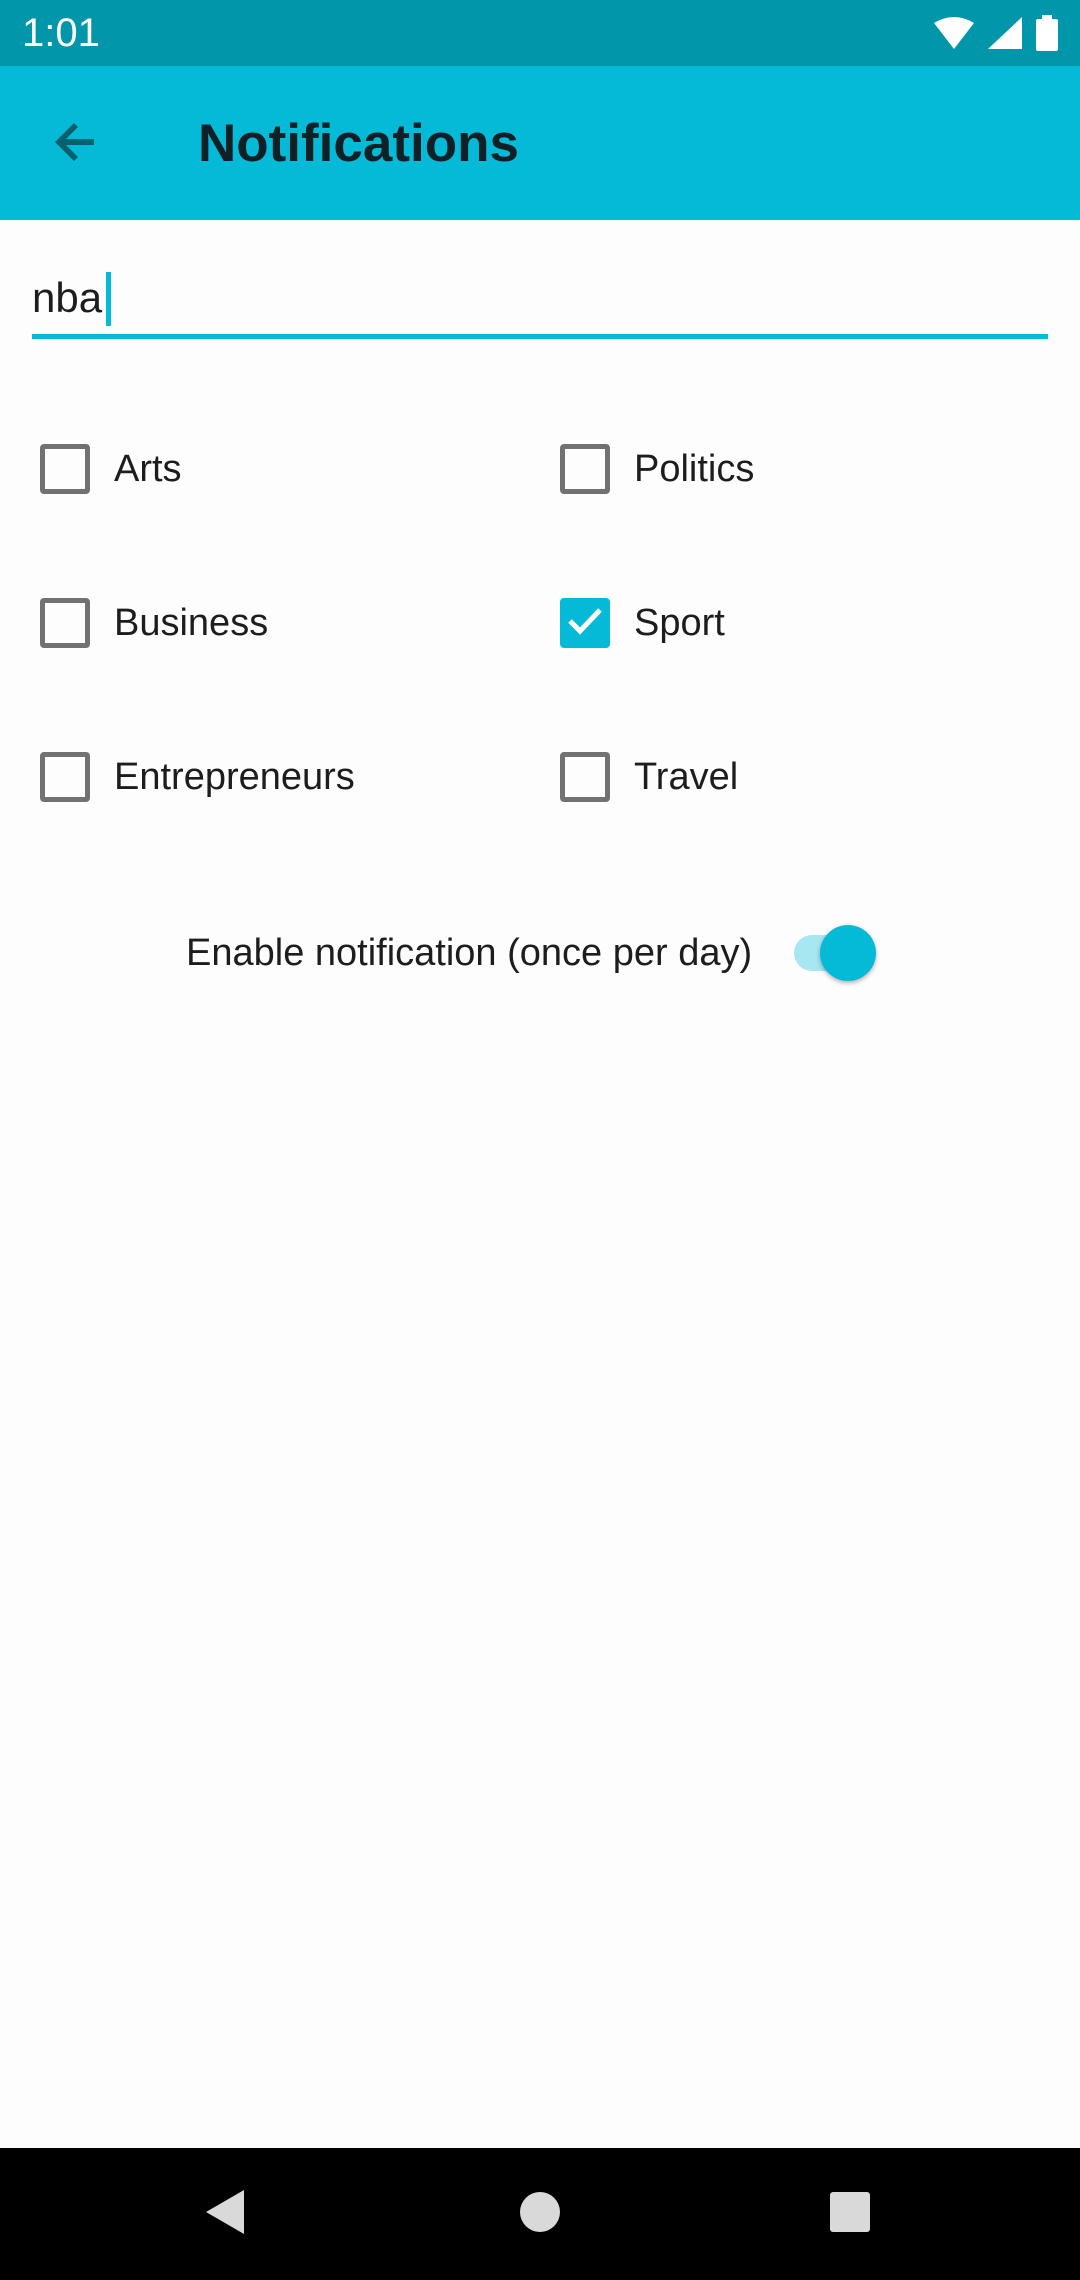  I want to click on checkbox-entrepreneurs: Entrepreneurs, so click(197, 777).